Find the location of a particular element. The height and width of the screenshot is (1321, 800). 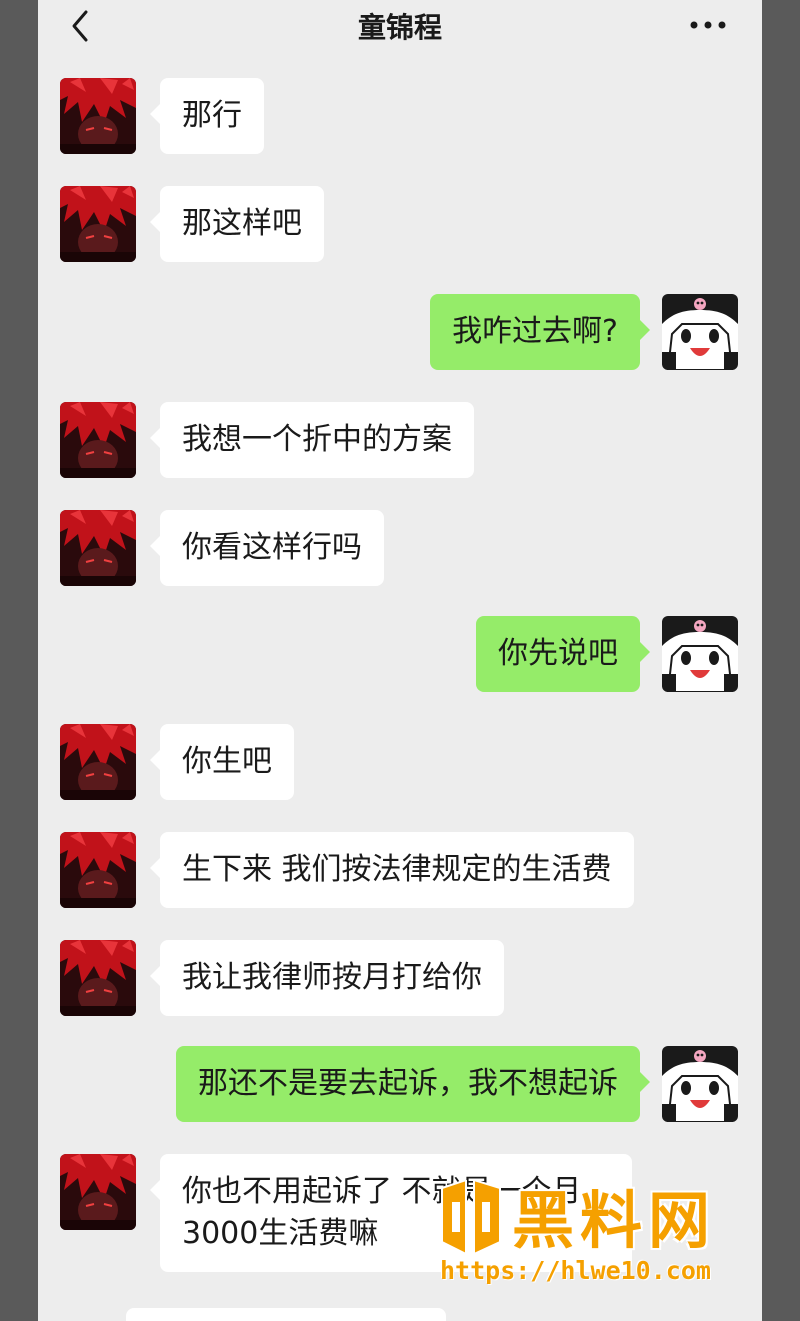

message-bubble: 你生吧 is located at coordinates (222, 762).